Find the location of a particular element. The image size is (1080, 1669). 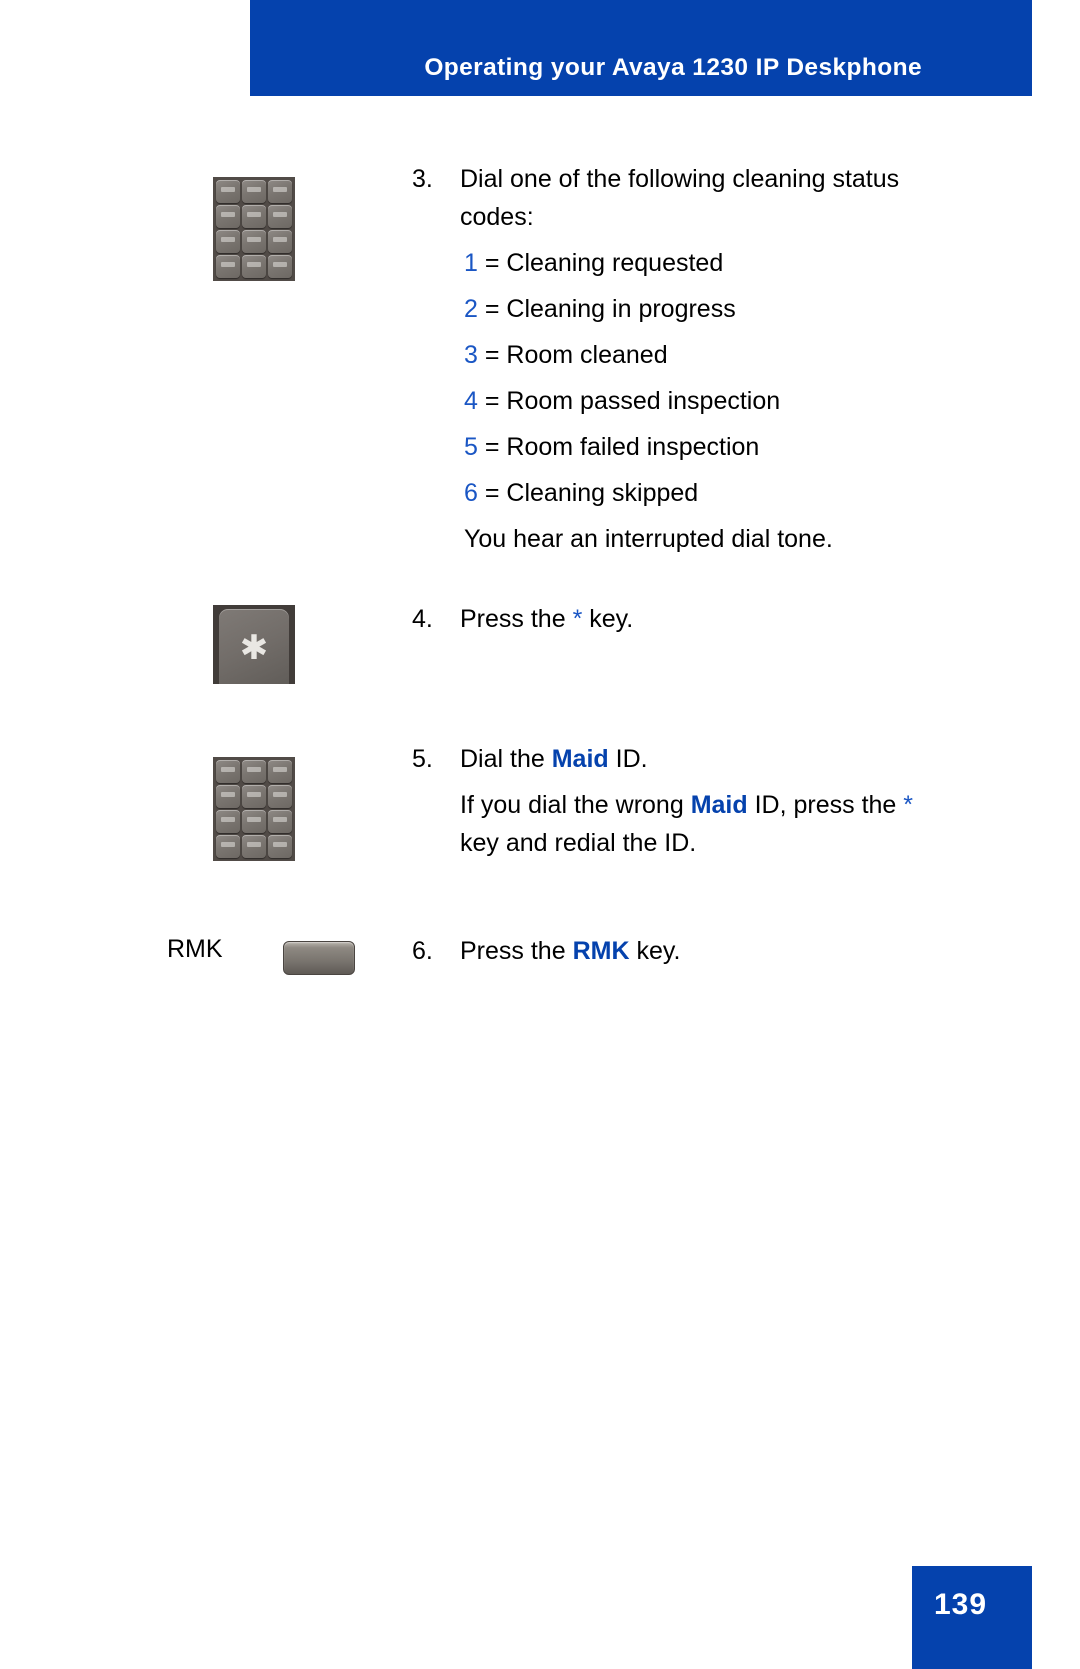

dial-tone-note: You hear an interrupted dial tone. is located at coordinates (648, 539).